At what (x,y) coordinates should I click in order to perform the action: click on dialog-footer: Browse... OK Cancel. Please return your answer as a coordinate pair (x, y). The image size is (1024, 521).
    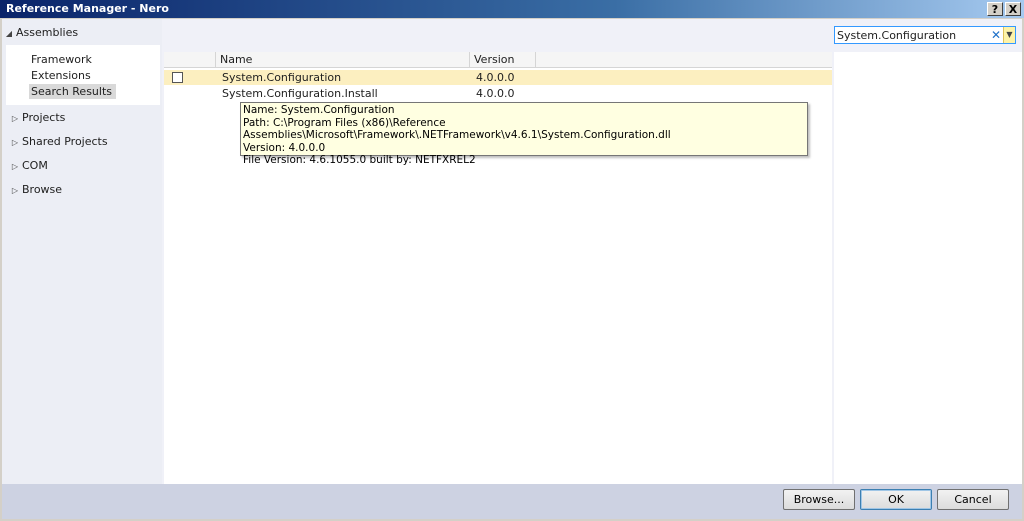
    Looking at the image, I should click on (512, 501).